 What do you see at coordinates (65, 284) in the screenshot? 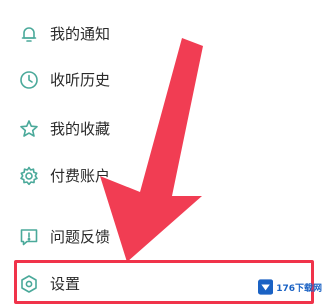
I see `menu-item-label: 设置` at bounding box center [65, 284].